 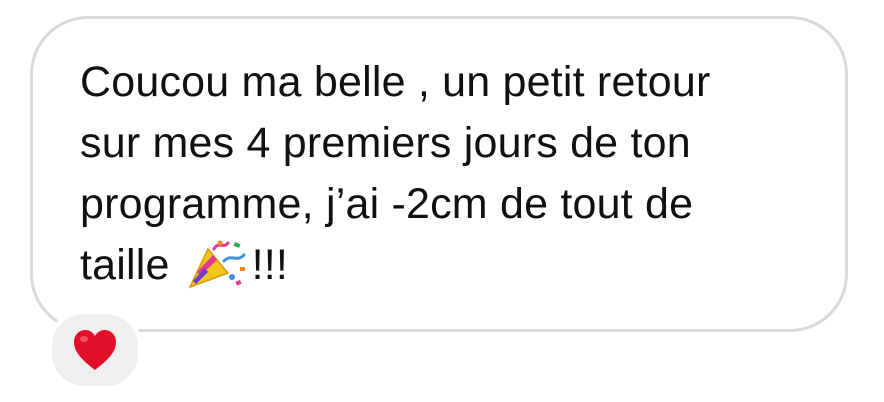 What do you see at coordinates (270, 265) in the screenshot?
I see `message-line-4-end: !!!` at bounding box center [270, 265].